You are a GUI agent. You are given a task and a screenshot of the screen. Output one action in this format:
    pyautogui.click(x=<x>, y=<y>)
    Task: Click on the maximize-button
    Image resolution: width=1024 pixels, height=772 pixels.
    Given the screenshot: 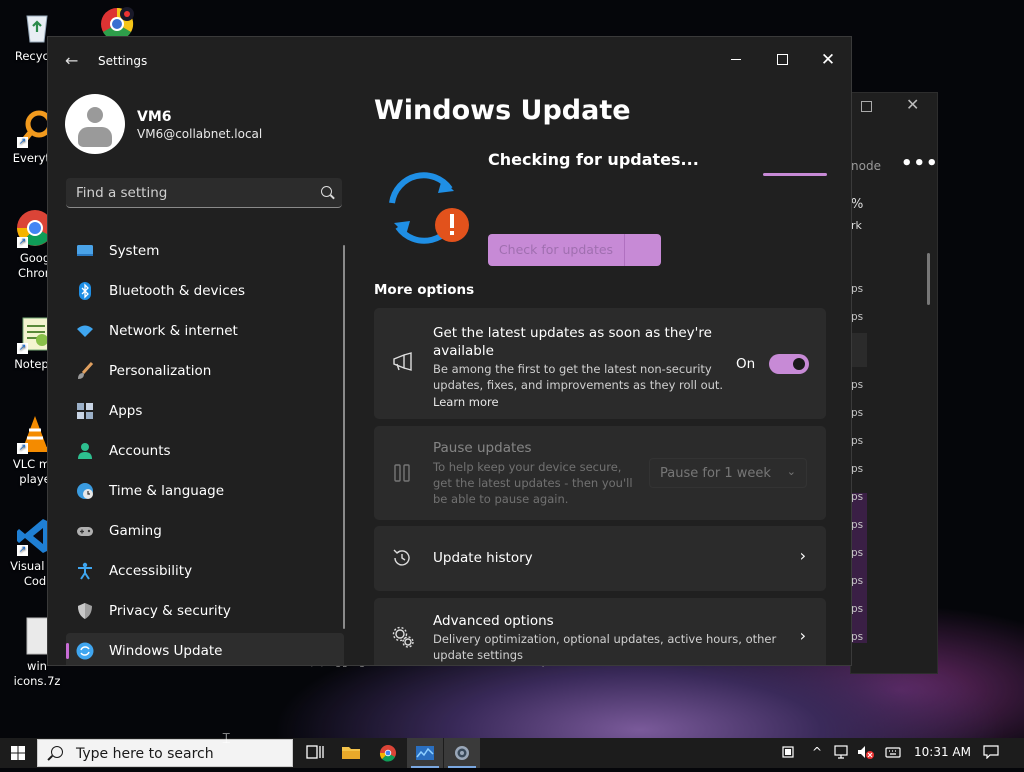 What is the action you would take?
    pyautogui.click(x=782, y=60)
    